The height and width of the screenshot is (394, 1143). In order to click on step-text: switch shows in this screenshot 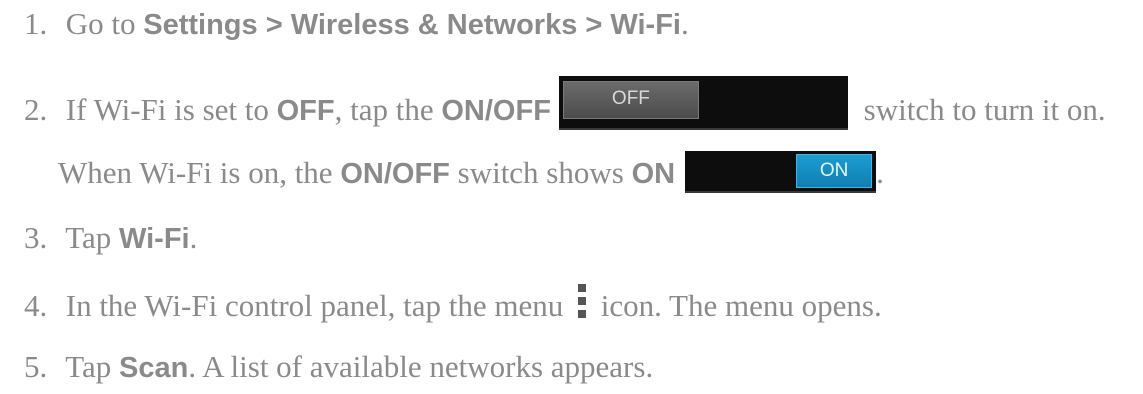, I will do `click(540, 172)`.